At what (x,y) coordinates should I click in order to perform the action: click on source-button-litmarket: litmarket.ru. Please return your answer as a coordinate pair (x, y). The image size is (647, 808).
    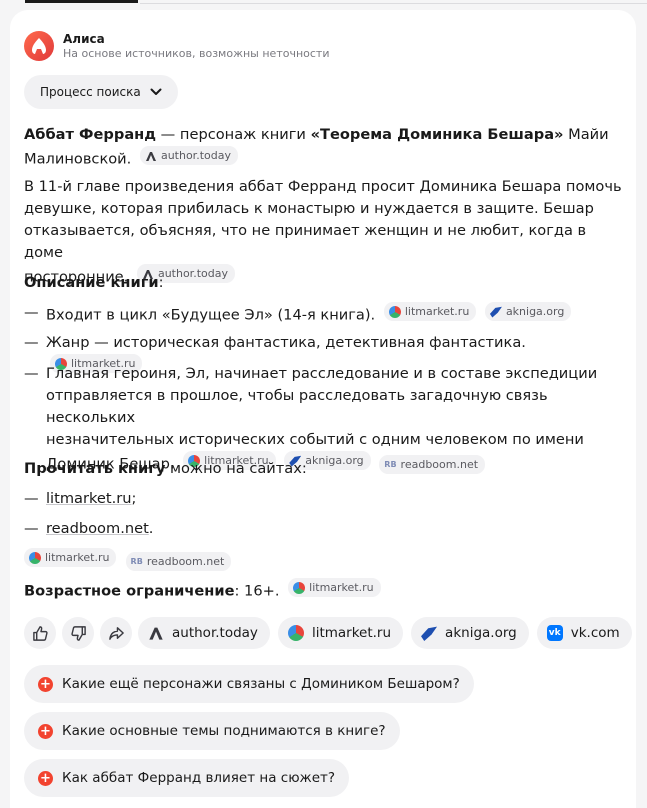
    Looking at the image, I should click on (340, 633).